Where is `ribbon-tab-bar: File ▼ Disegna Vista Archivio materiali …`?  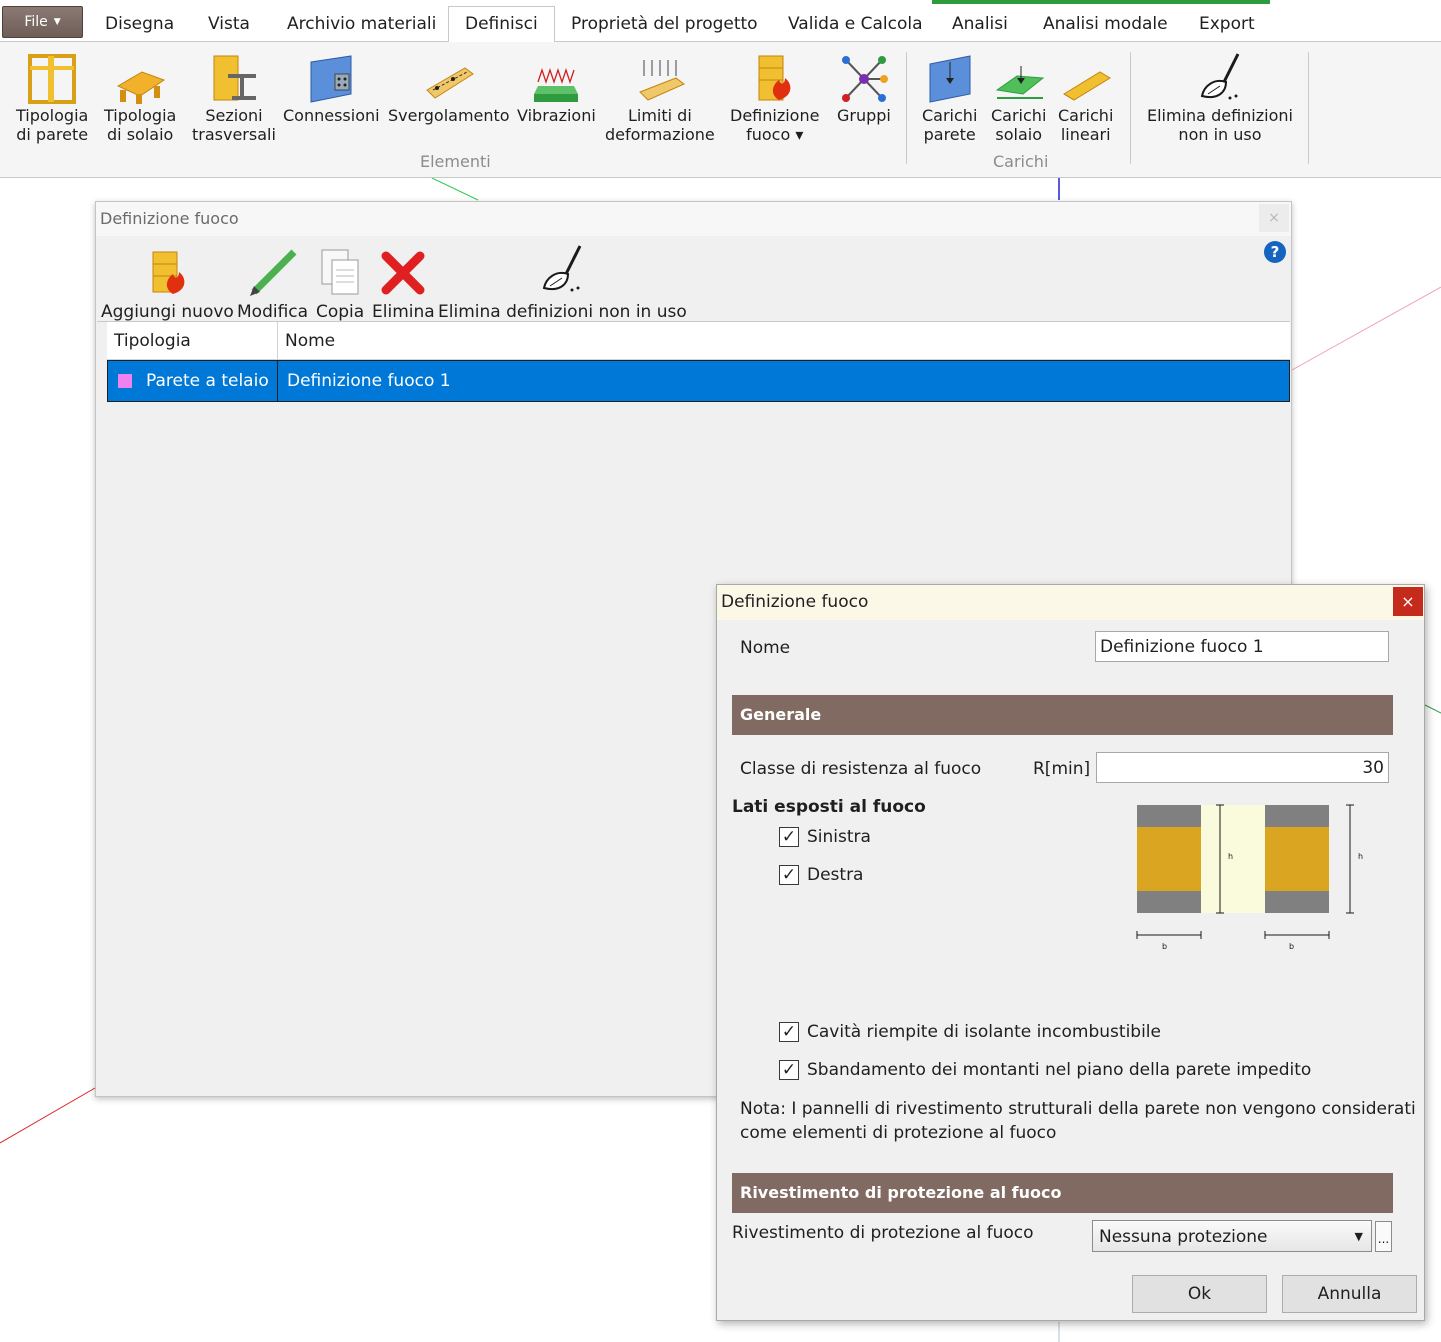
ribbon-tab-bar: File ▼ Disegna Vista Archivio materiali … is located at coordinates (720, 21).